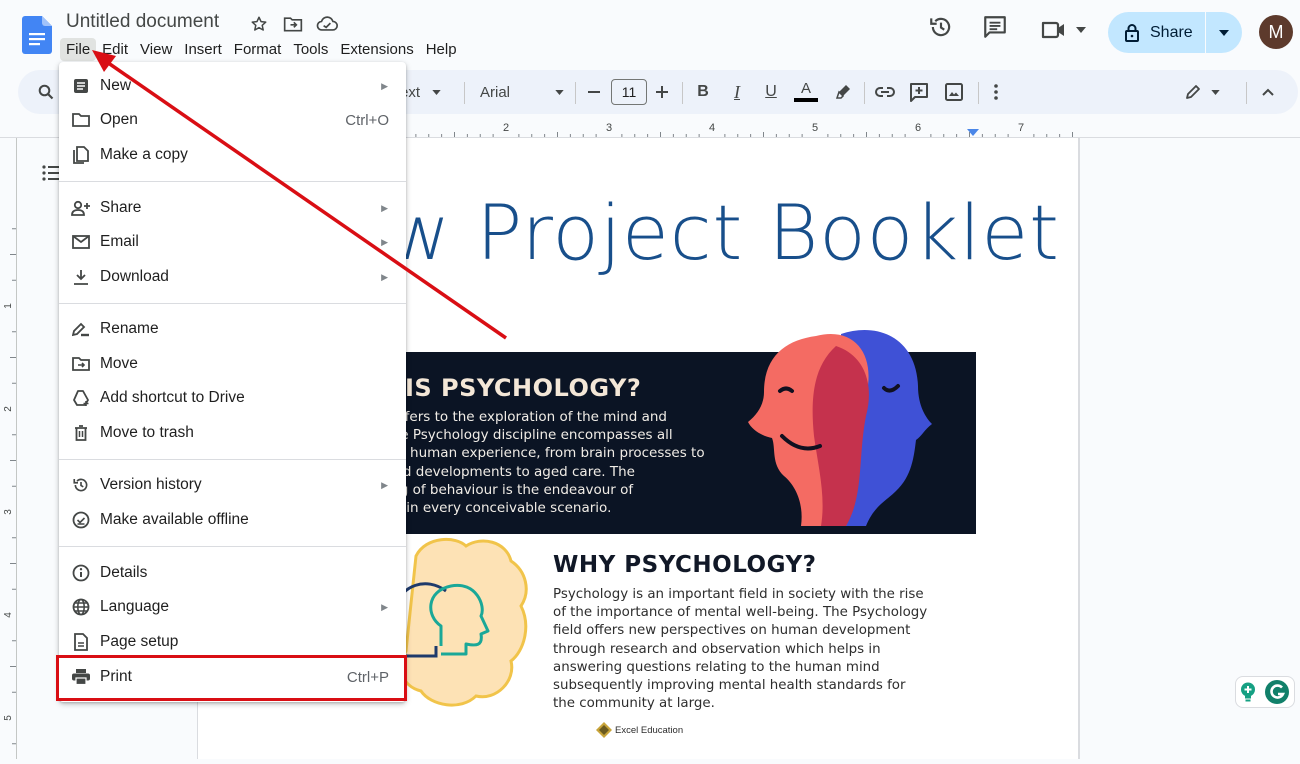 The height and width of the screenshot is (764, 1300). I want to click on star-icon, so click(259, 24).